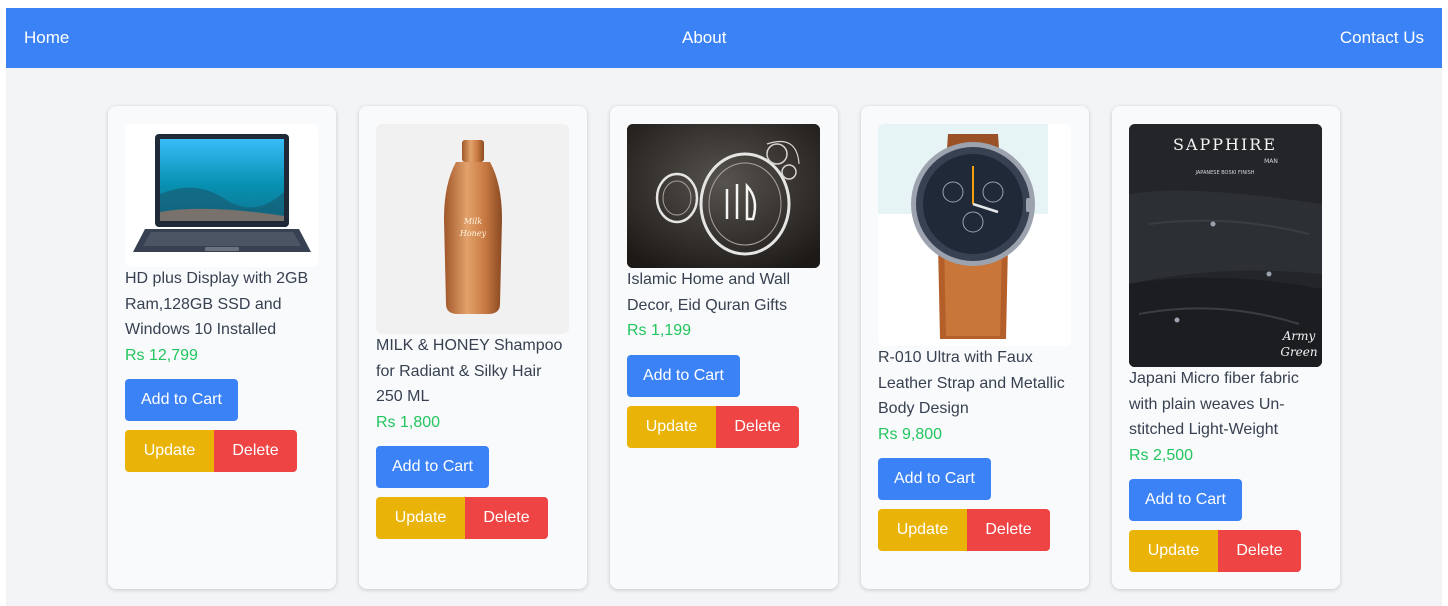  I want to click on shampoo-bottle-image: Milk Honey, so click(472, 229).